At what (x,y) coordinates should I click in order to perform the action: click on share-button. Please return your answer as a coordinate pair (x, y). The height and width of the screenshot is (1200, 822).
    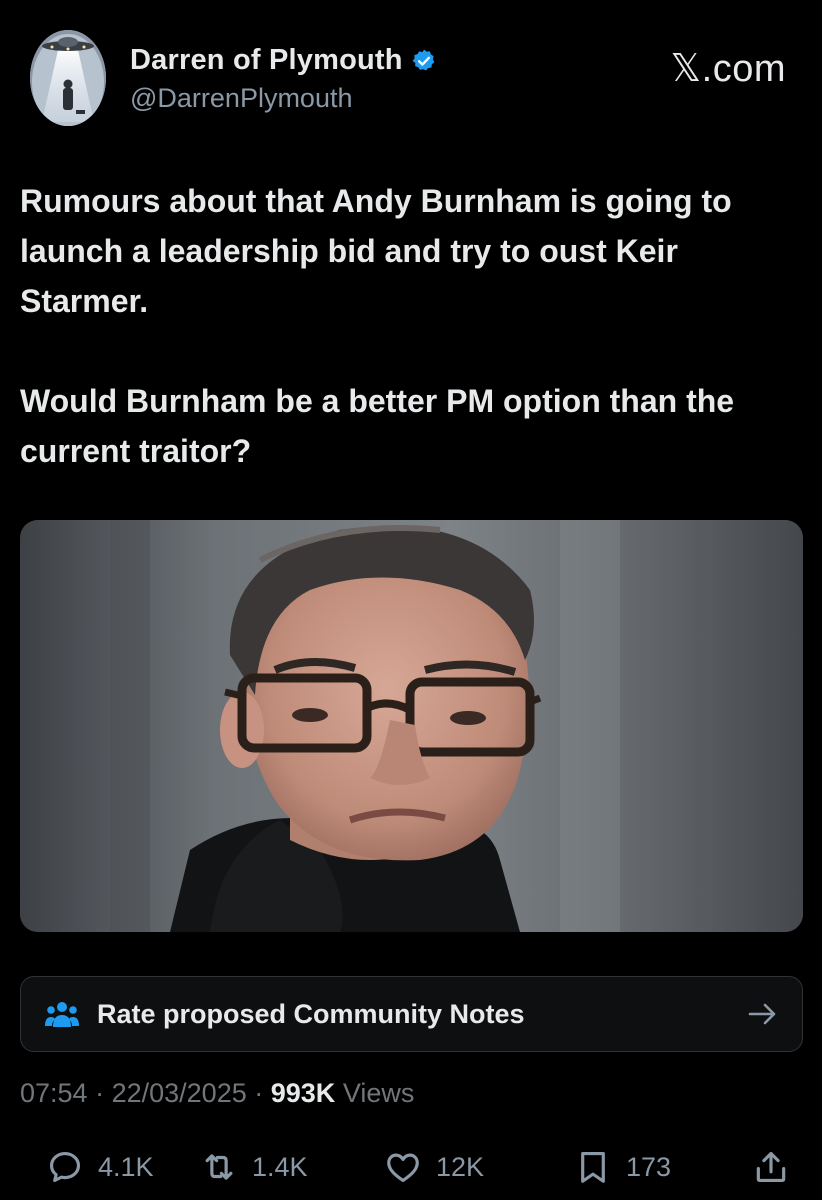
    Looking at the image, I should click on (771, 1167).